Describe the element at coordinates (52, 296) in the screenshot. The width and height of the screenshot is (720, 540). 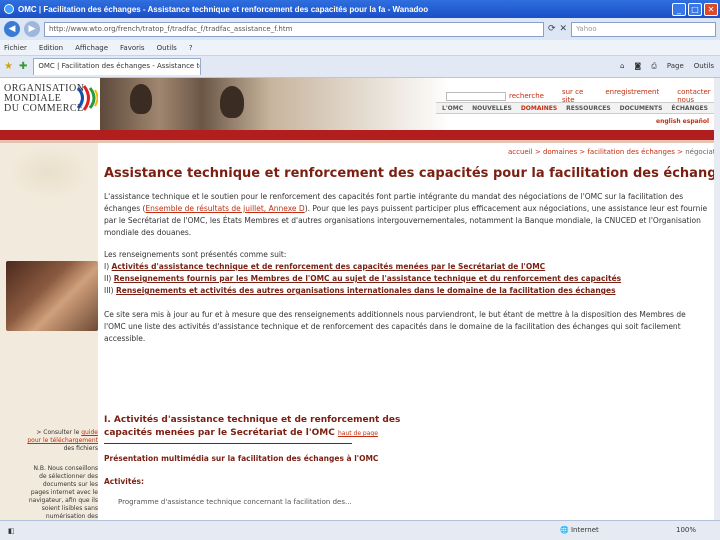
I see `handshake-photo` at that location.